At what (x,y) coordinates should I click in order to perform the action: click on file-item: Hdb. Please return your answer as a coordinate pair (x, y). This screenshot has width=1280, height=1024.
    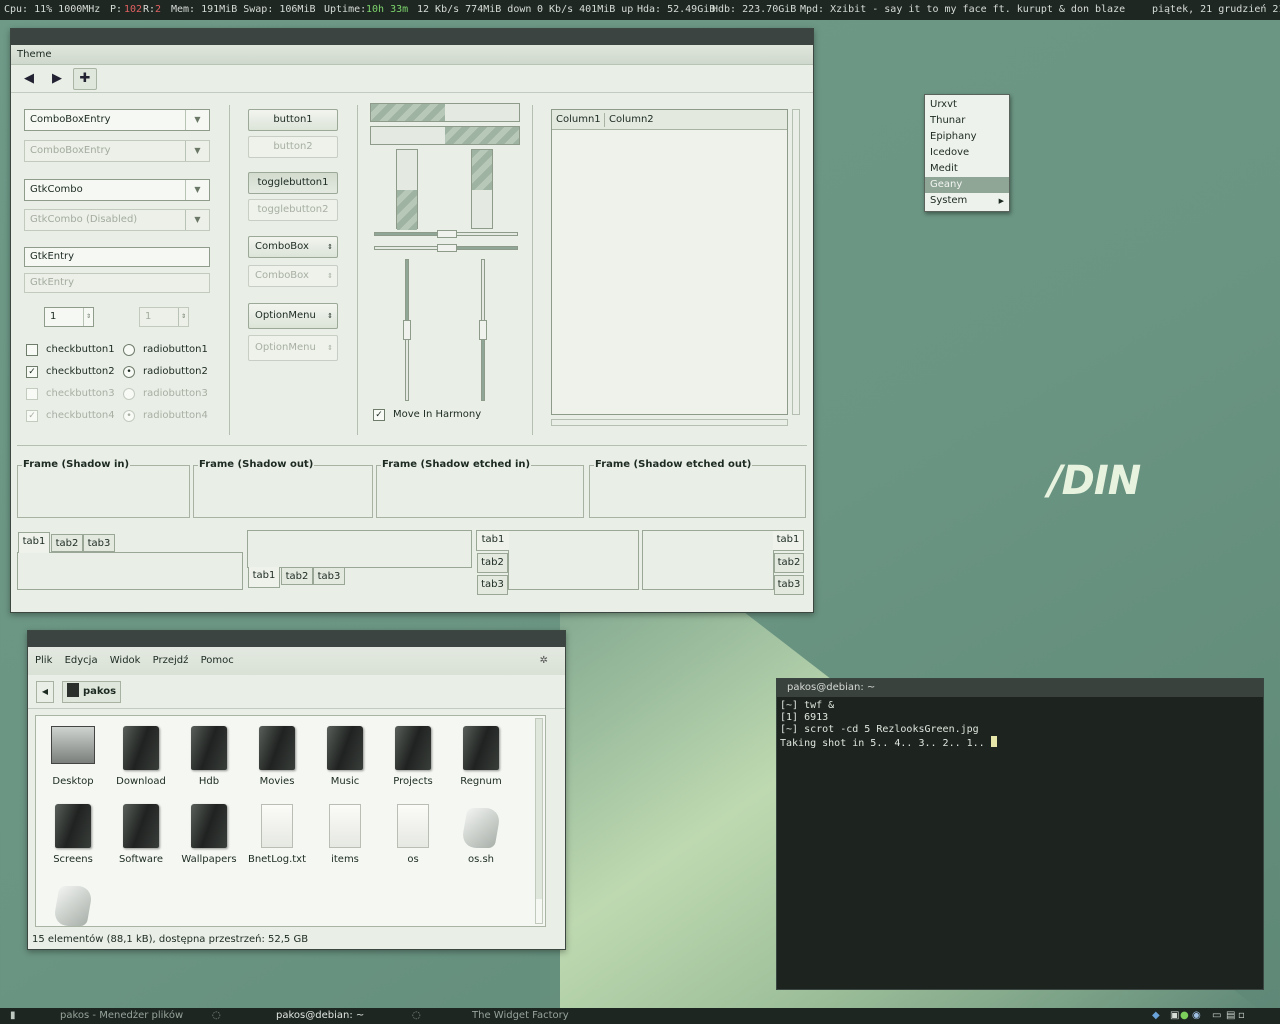
    Looking at the image, I should click on (209, 756).